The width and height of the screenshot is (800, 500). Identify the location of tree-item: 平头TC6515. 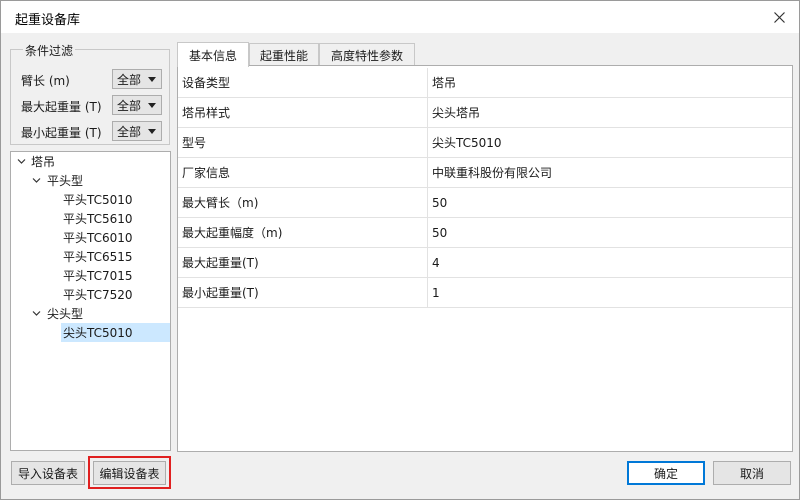
(115, 256).